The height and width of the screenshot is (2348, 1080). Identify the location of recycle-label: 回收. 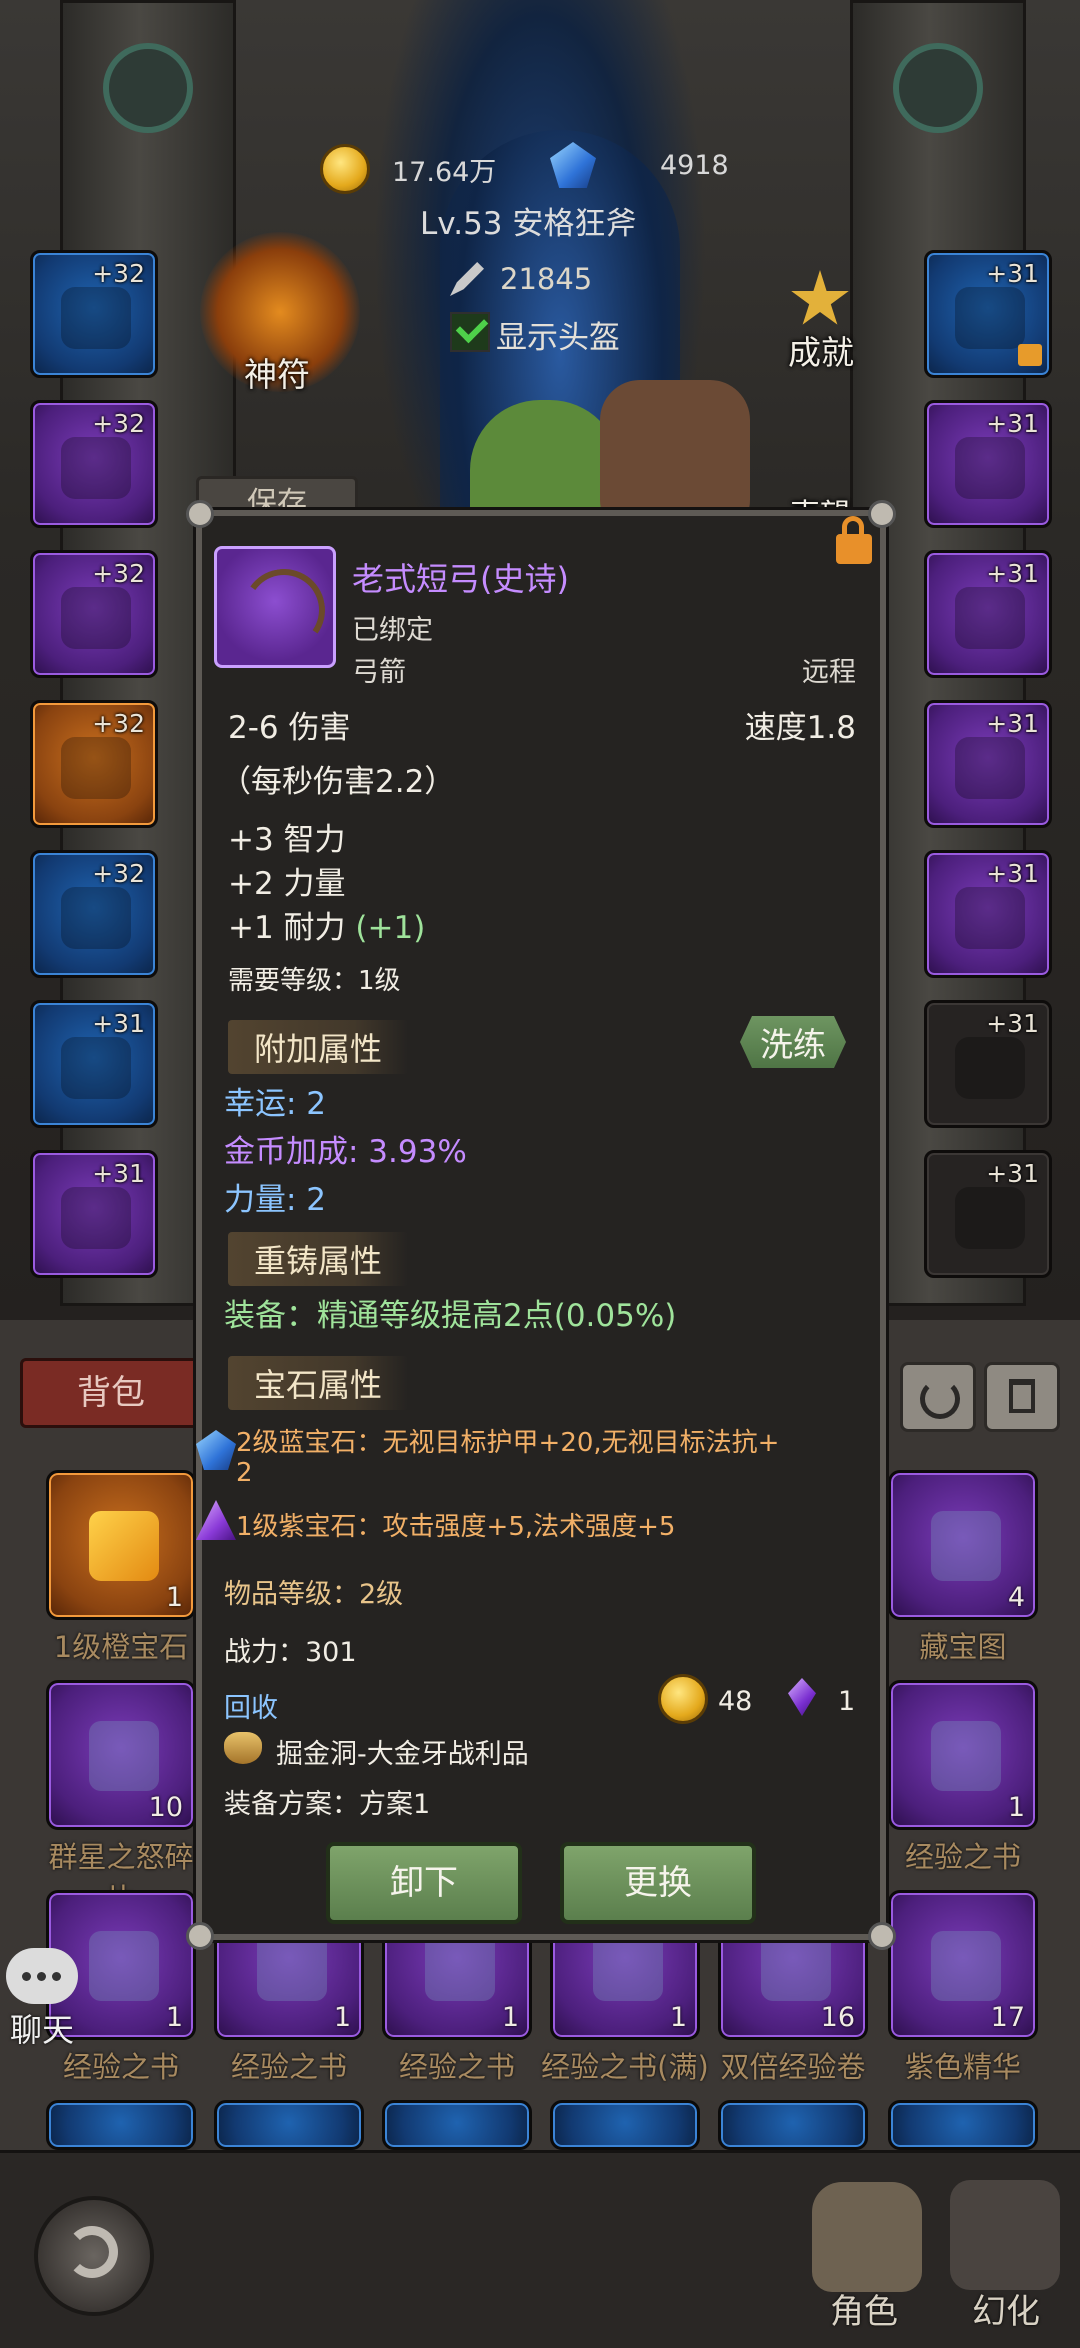
(251, 1705).